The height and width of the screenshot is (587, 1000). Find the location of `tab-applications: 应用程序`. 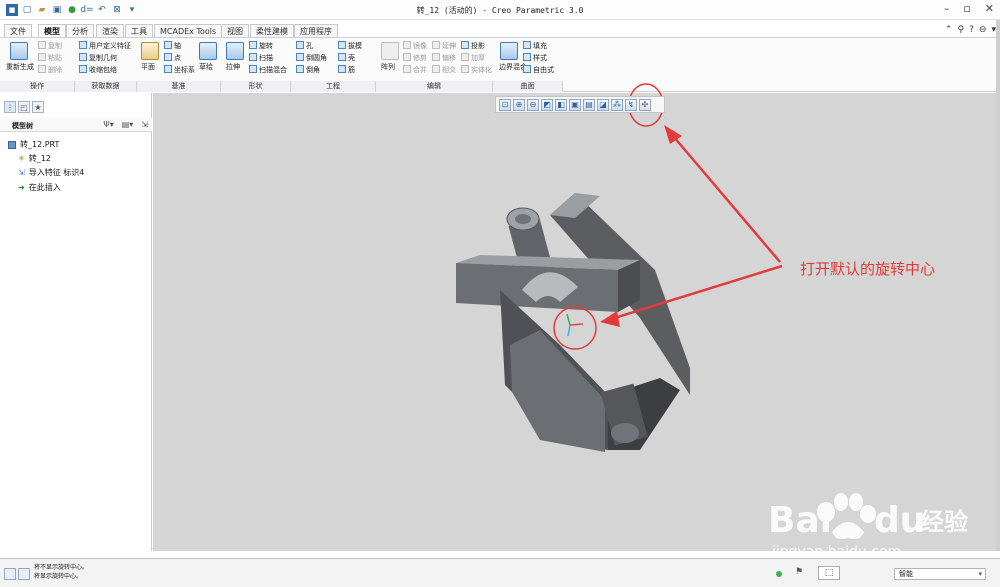

tab-applications: 应用程序 is located at coordinates (316, 30).